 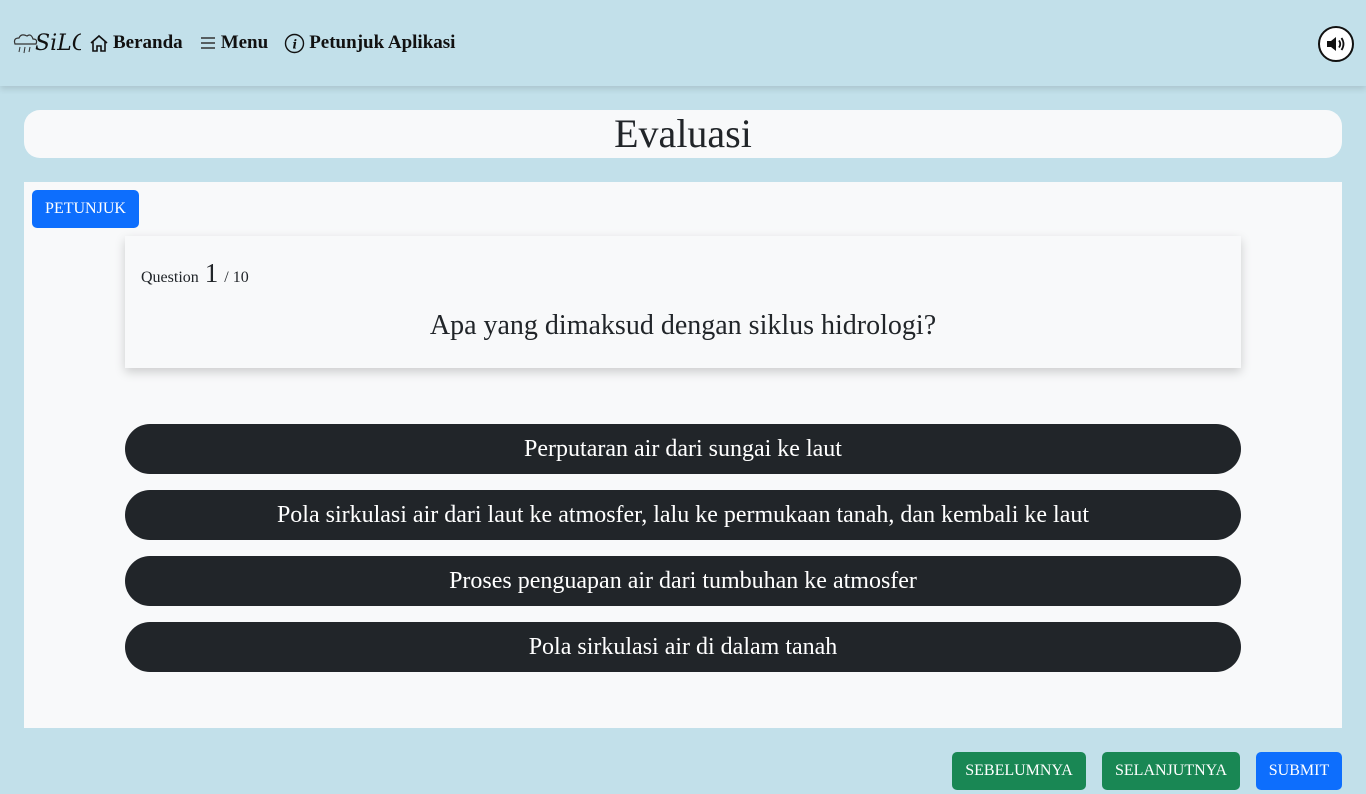 I want to click on page-title: Evaluasi, so click(x=683, y=133).